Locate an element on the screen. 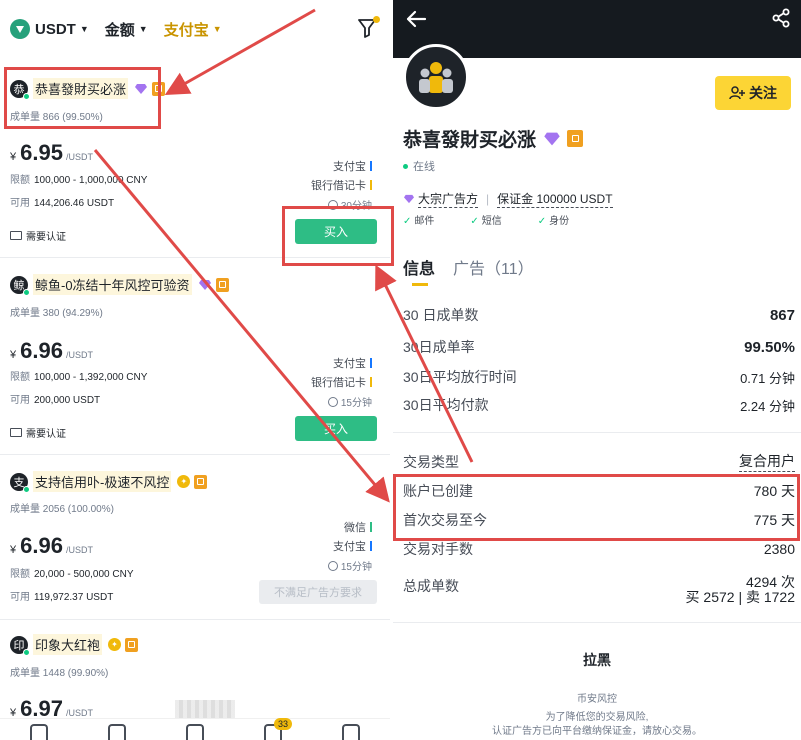  payment-selector: 支付宝 ▼ is located at coordinates (193, 29).